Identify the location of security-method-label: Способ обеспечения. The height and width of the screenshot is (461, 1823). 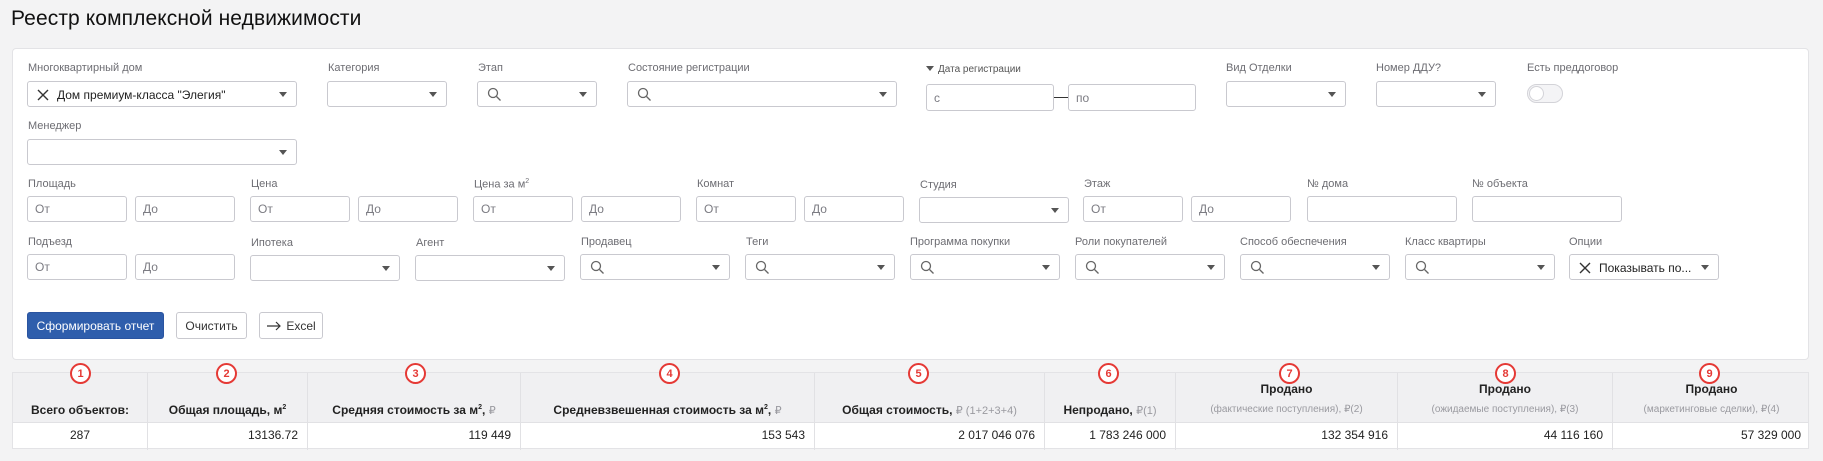
(1293, 242).